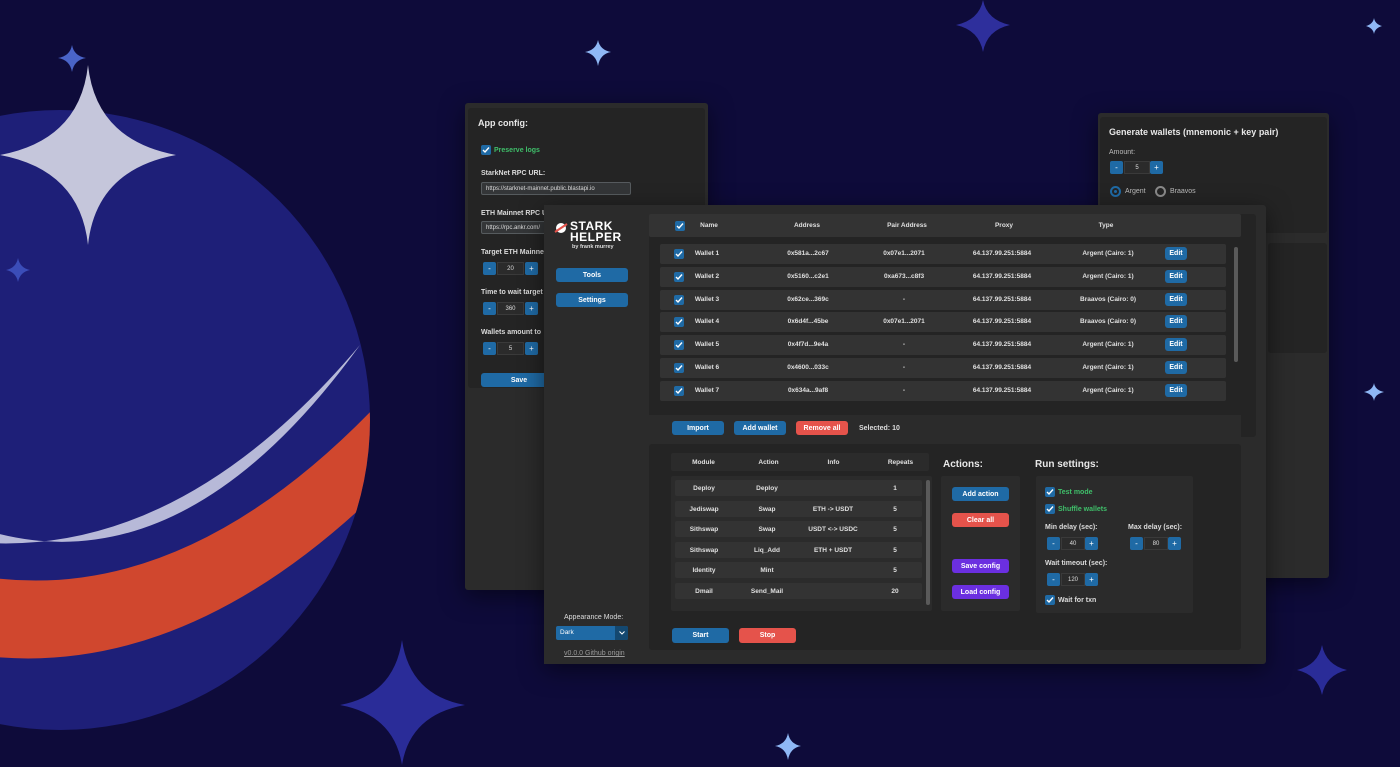  I want to click on action-row: Sithswap Swap USDT <-> USDC 5, so click(798, 529).